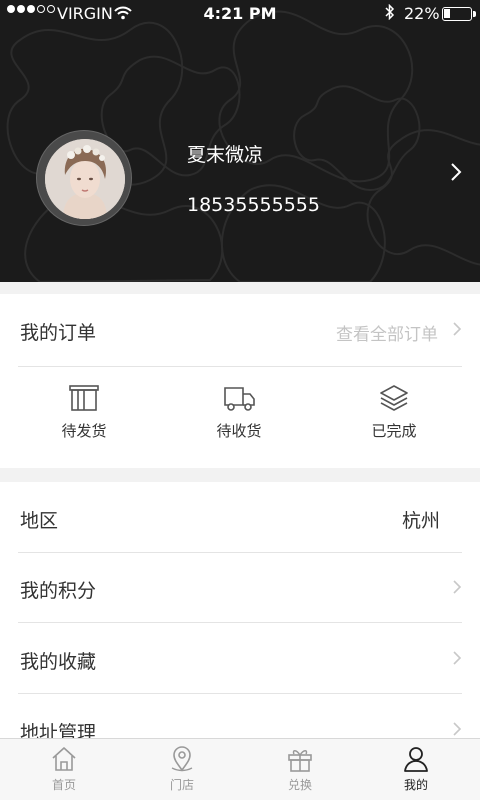 This screenshot has width=480, height=800. I want to click on user-phone: 18535555555, so click(253, 205).